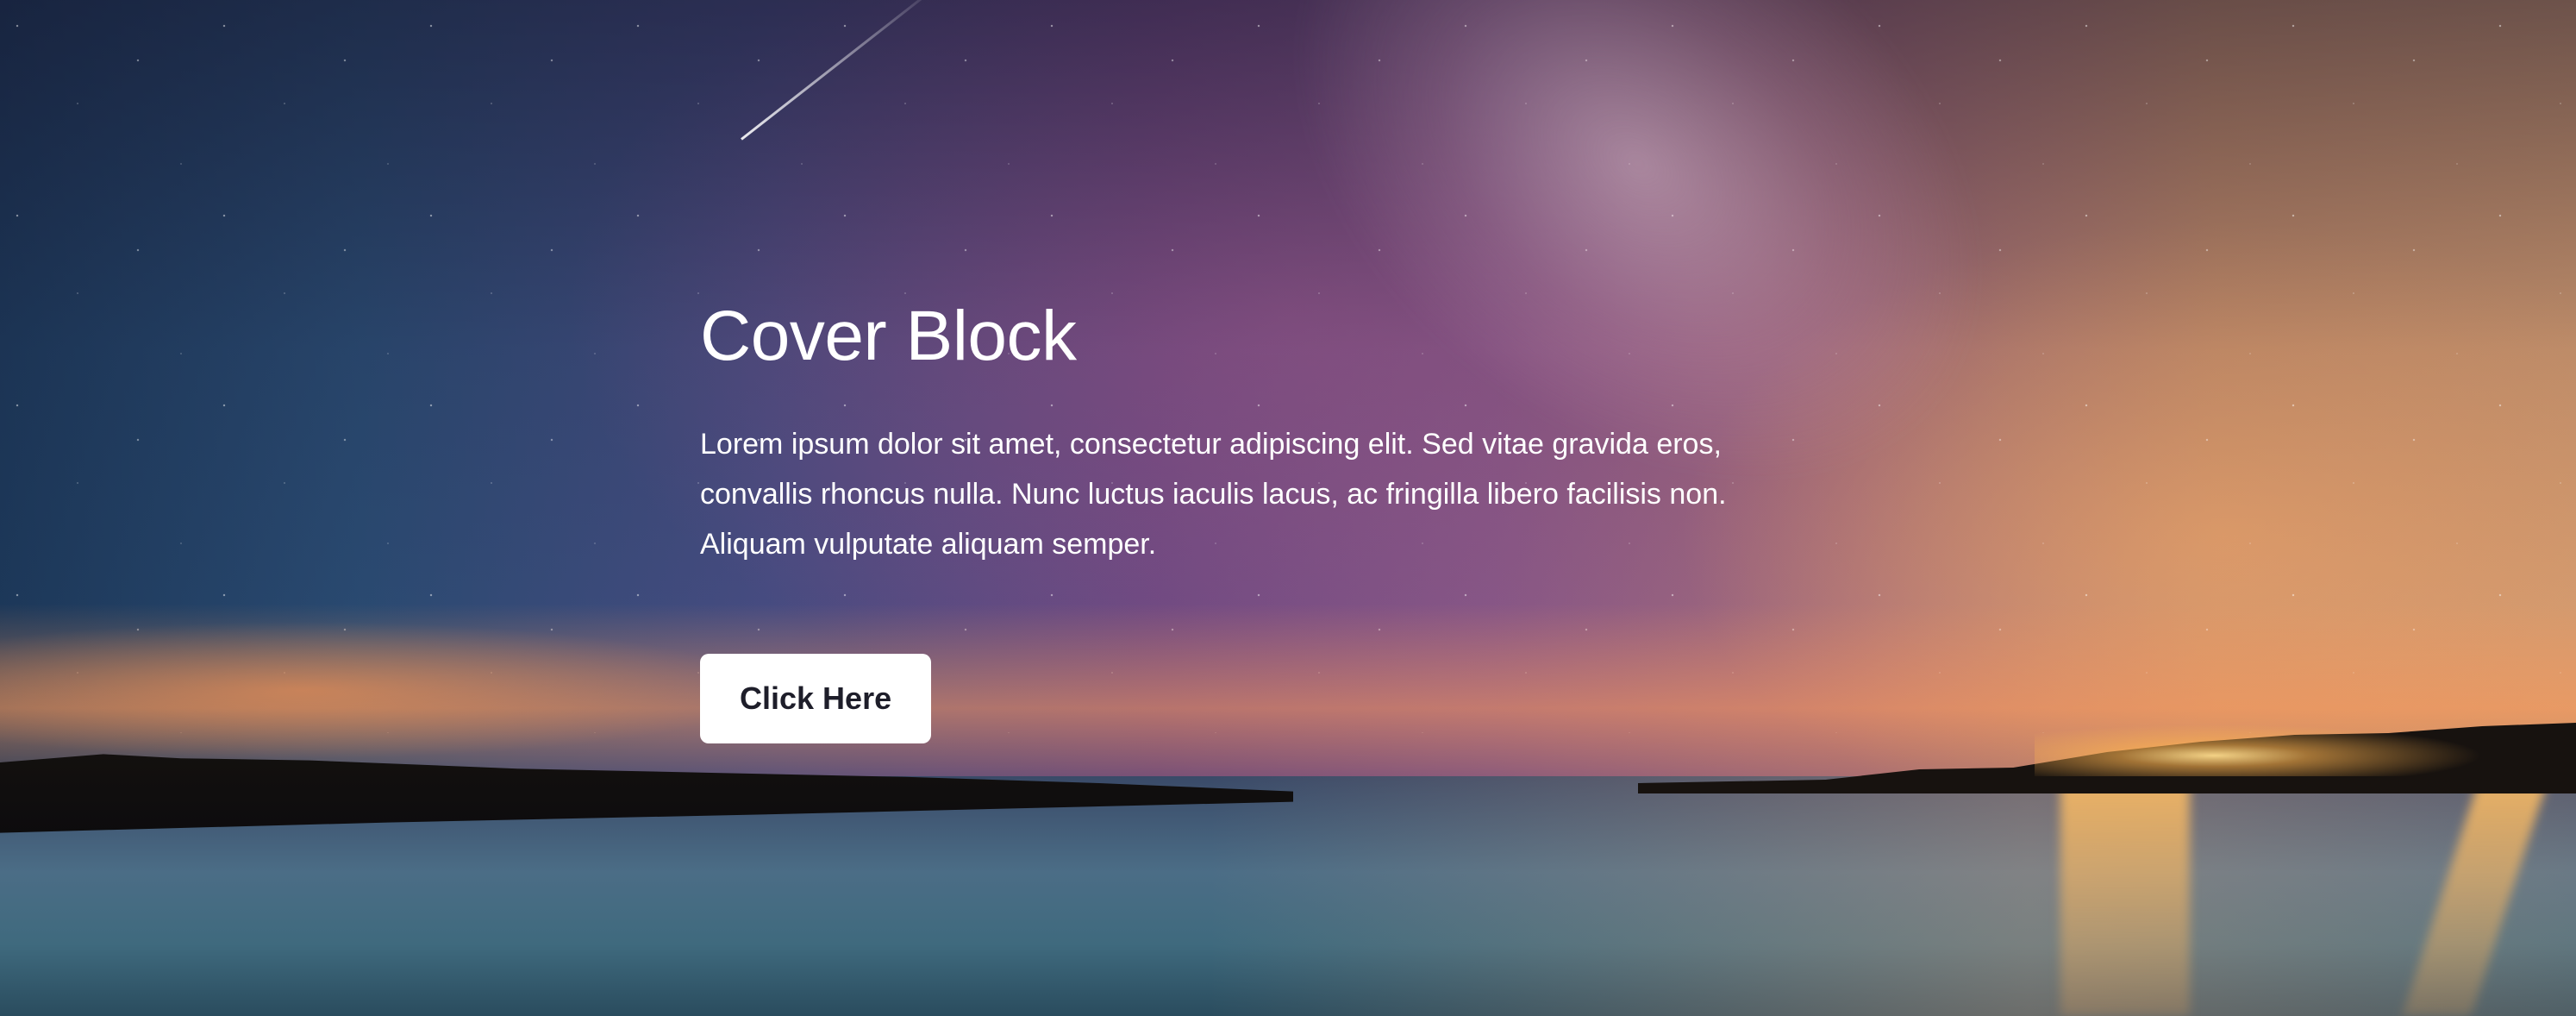 Image resolution: width=2576 pixels, height=1016 pixels. I want to click on water-sheen, so click(1891, 896).